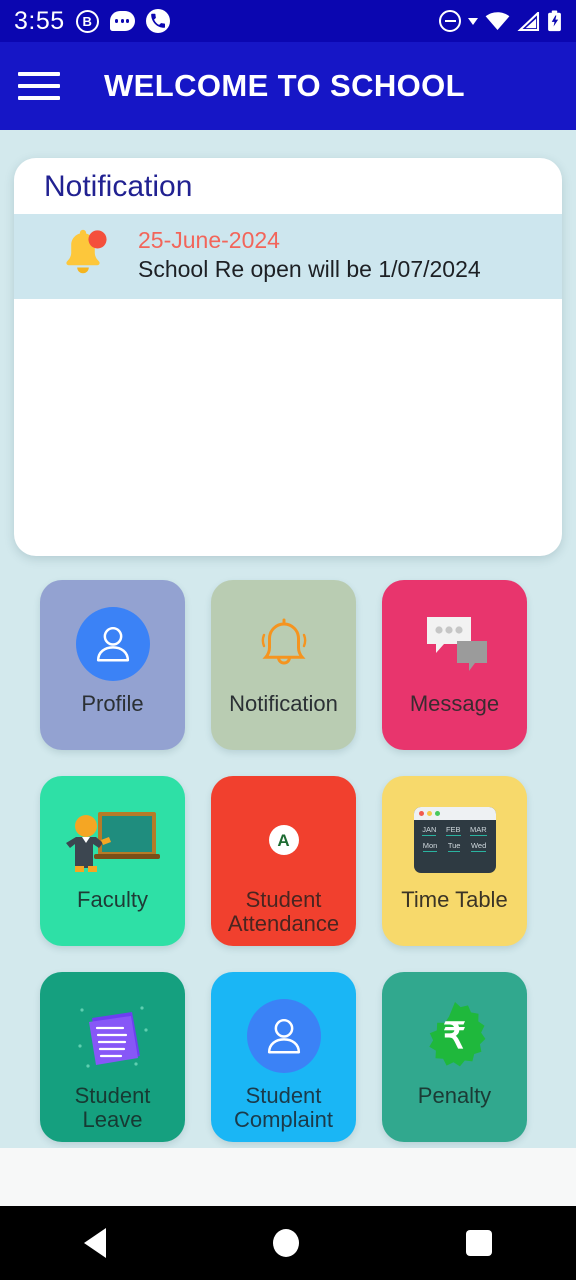  I want to click on rupee-symbol: ₹, so click(454, 1035).